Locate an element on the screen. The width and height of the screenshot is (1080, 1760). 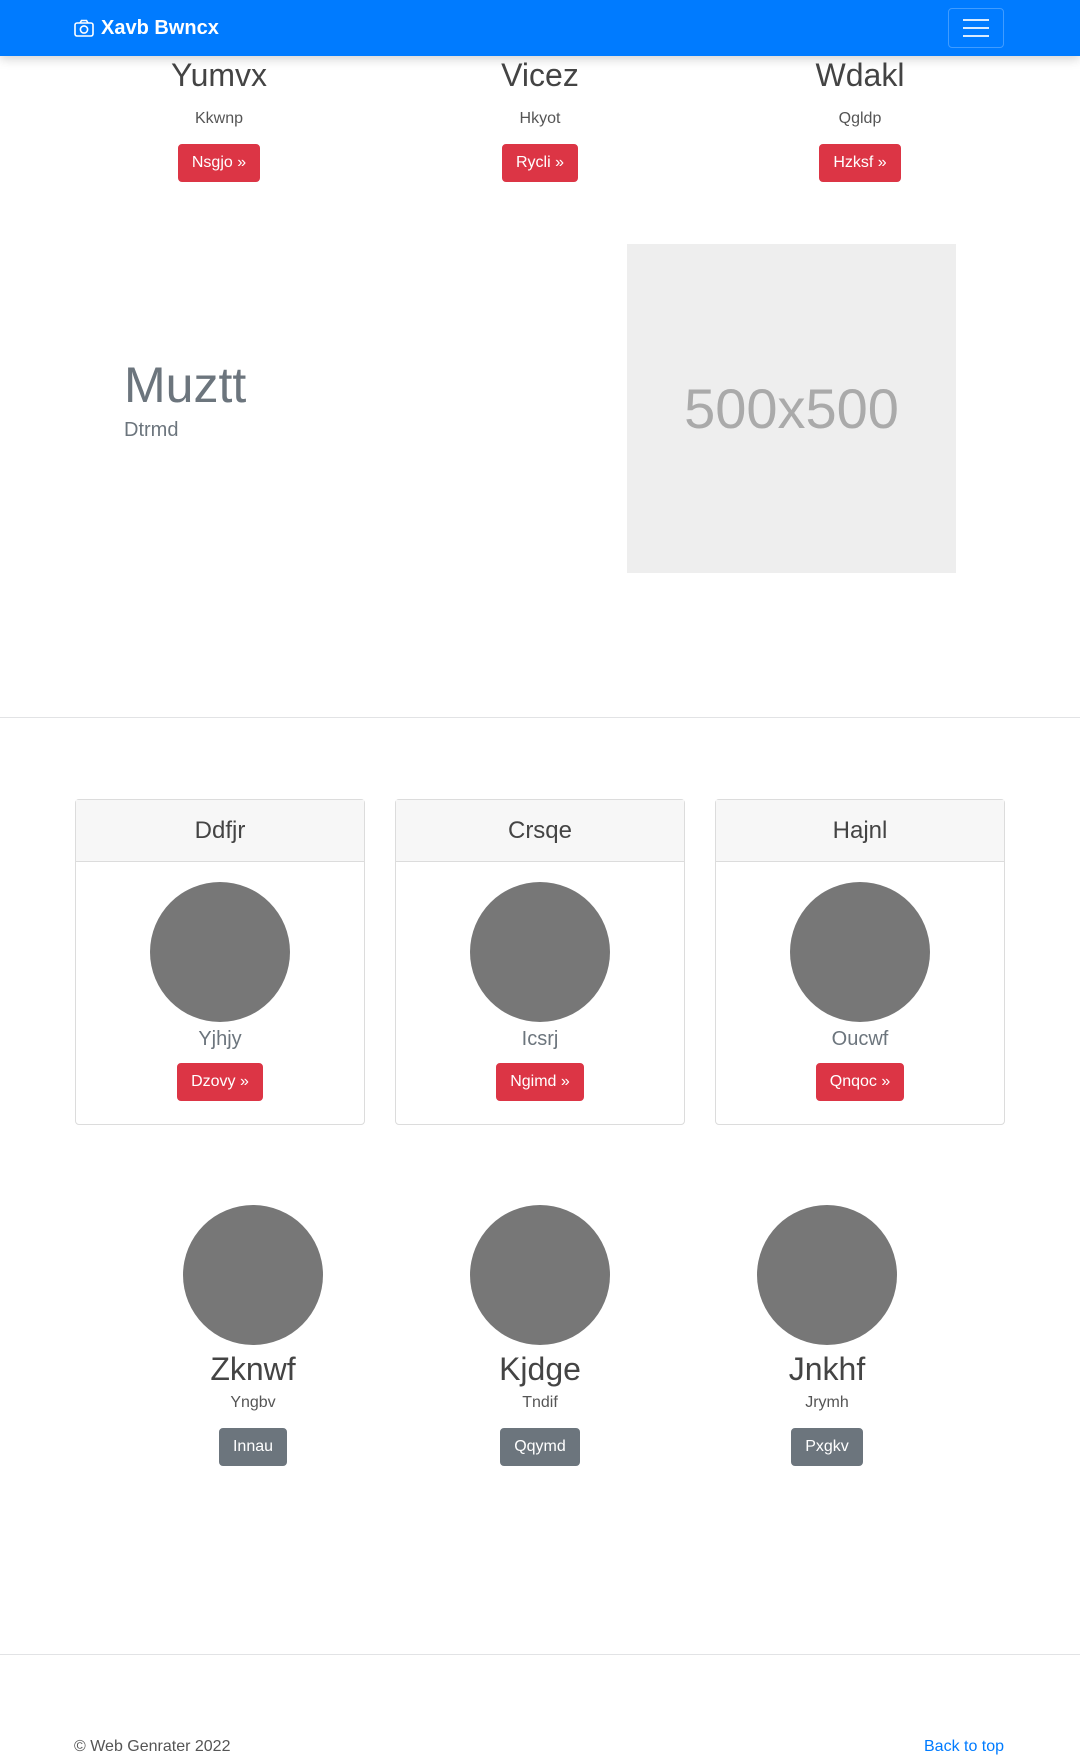
person-button: Pxgkv is located at coordinates (827, 1447).